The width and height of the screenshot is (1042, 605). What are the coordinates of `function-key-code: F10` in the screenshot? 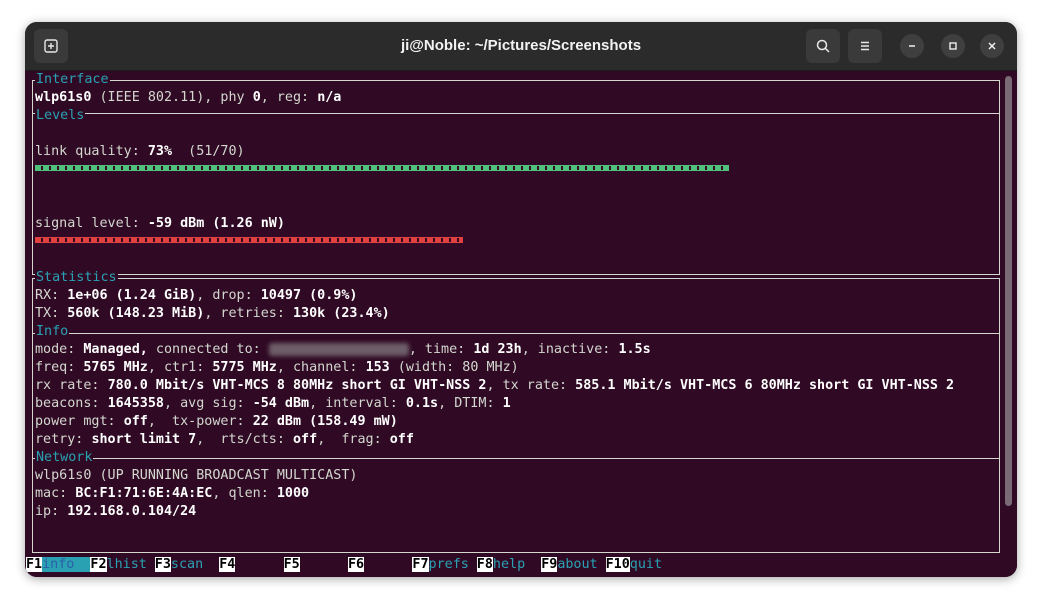 It's located at (617, 564).